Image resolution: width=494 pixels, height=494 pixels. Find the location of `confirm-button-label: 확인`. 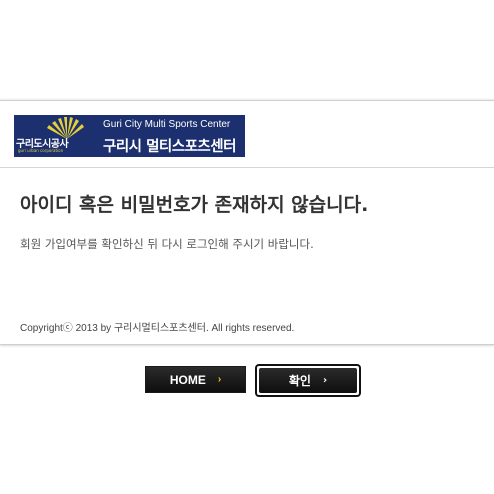

confirm-button-label: 확인 is located at coordinates (299, 381).